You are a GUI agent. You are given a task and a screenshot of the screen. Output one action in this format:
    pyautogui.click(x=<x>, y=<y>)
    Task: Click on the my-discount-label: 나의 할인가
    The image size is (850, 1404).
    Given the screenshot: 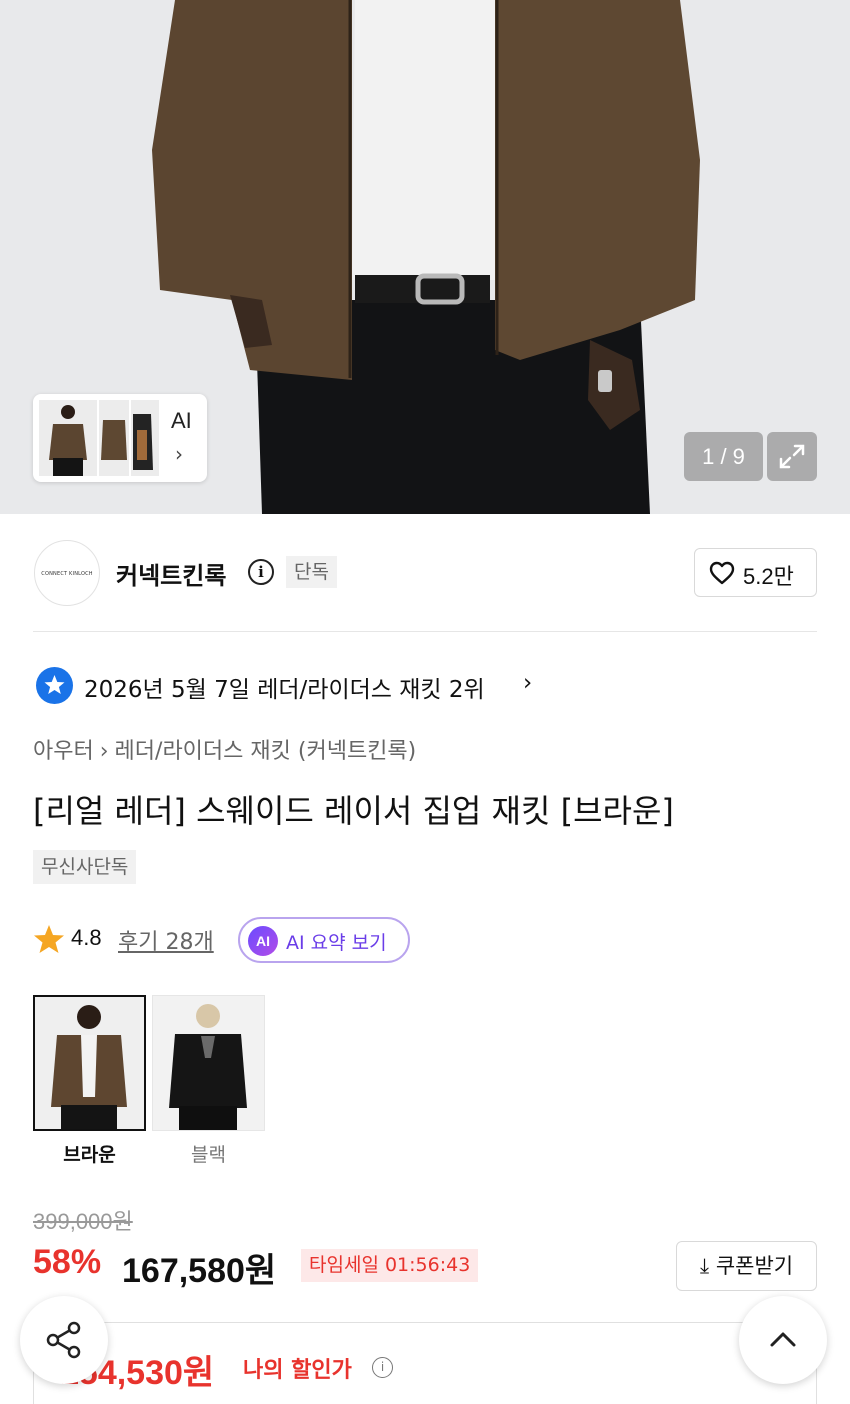 What is the action you would take?
    pyautogui.click(x=297, y=1370)
    